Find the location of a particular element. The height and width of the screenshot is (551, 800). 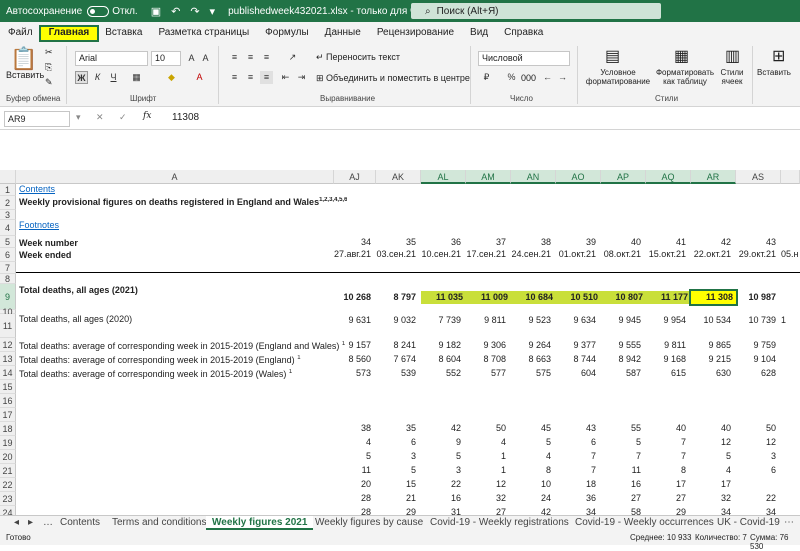

total-2020-cell: 7 739 is located at coordinates (442, 320).